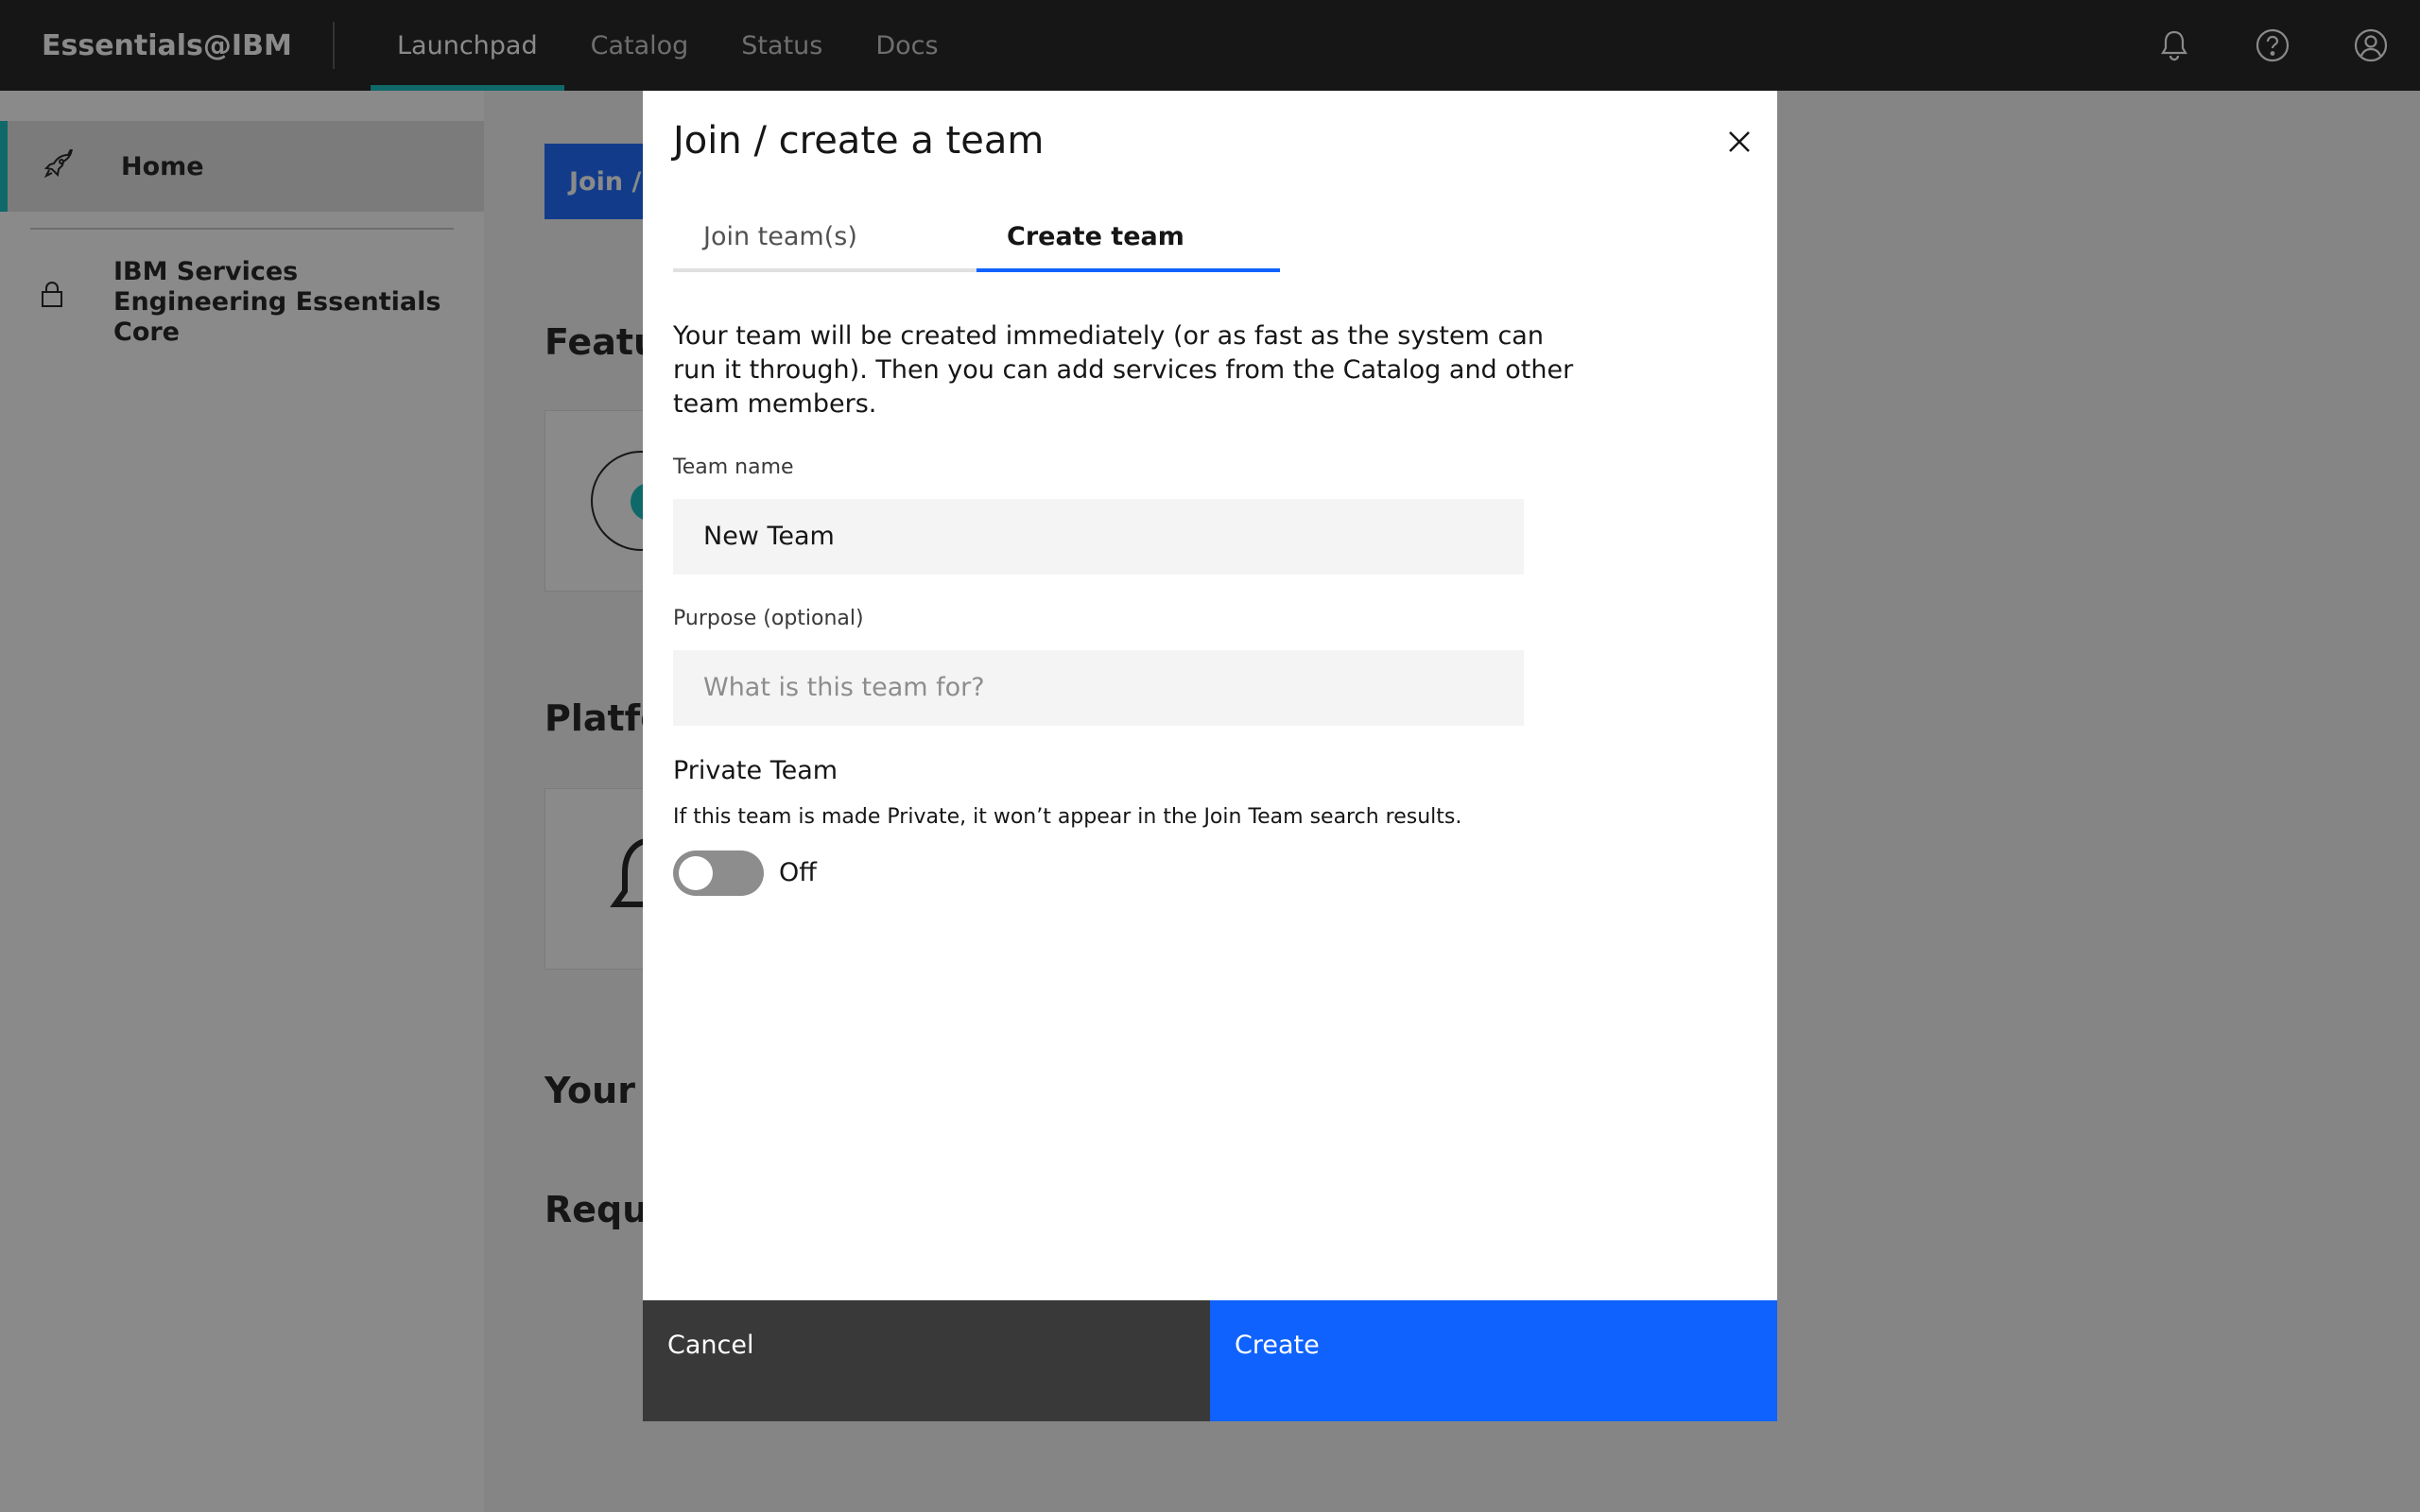  What do you see at coordinates (768, 618) in the screenshot?
I see `purpose-label: Purpose (optional)` at bounding box center [768, 618].